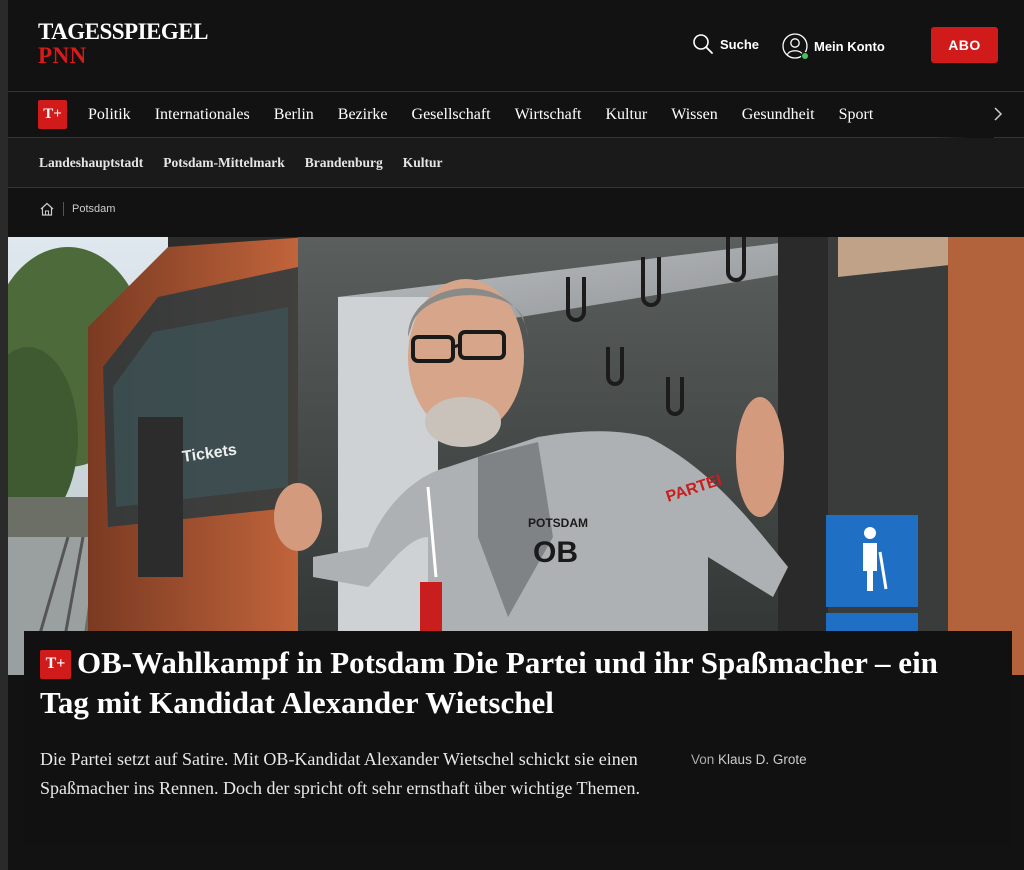 This screenshot has width=1024, height=870. What do you see at coordinates (849, 46) in the screenshot?
I see `account-label: Mein Konto` at bounding box center [849, 46].